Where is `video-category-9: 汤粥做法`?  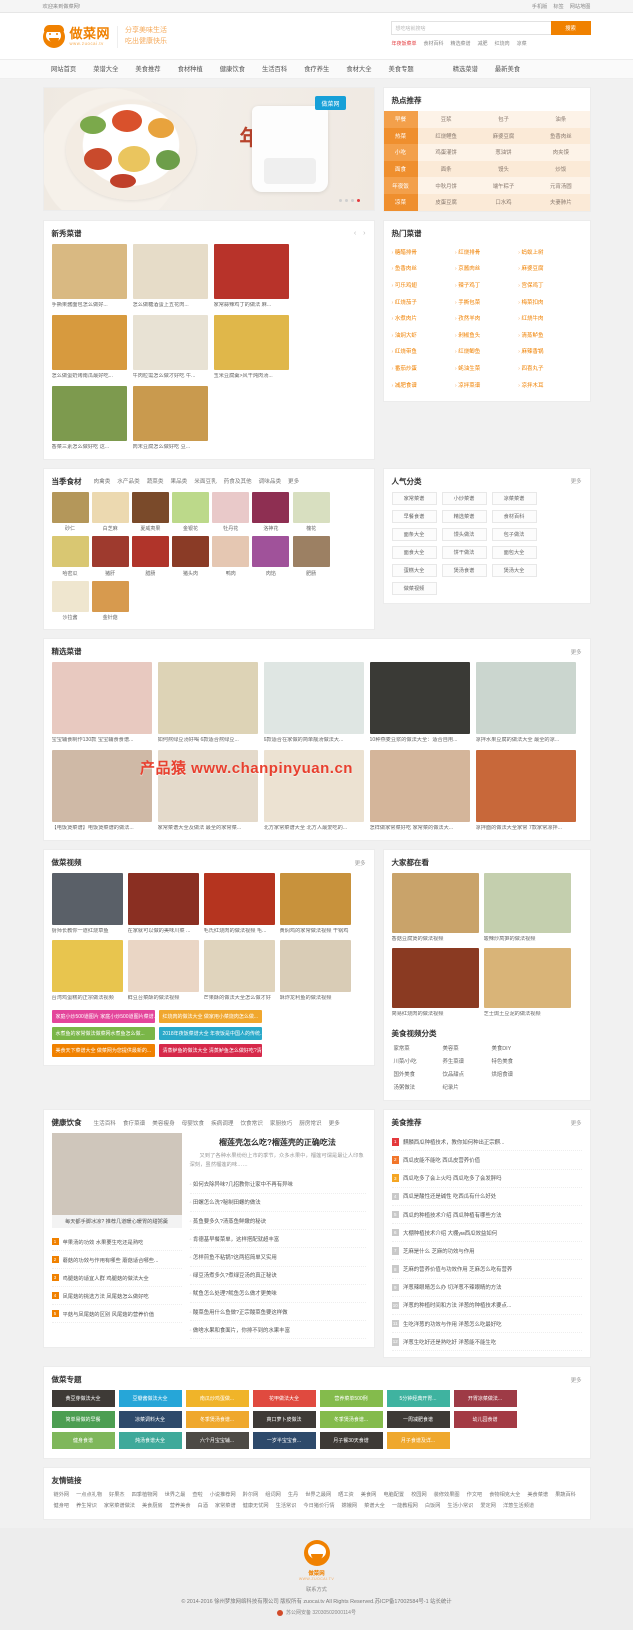 video-category-9: 汤粥做法 is located at coordinates (414, 1087).